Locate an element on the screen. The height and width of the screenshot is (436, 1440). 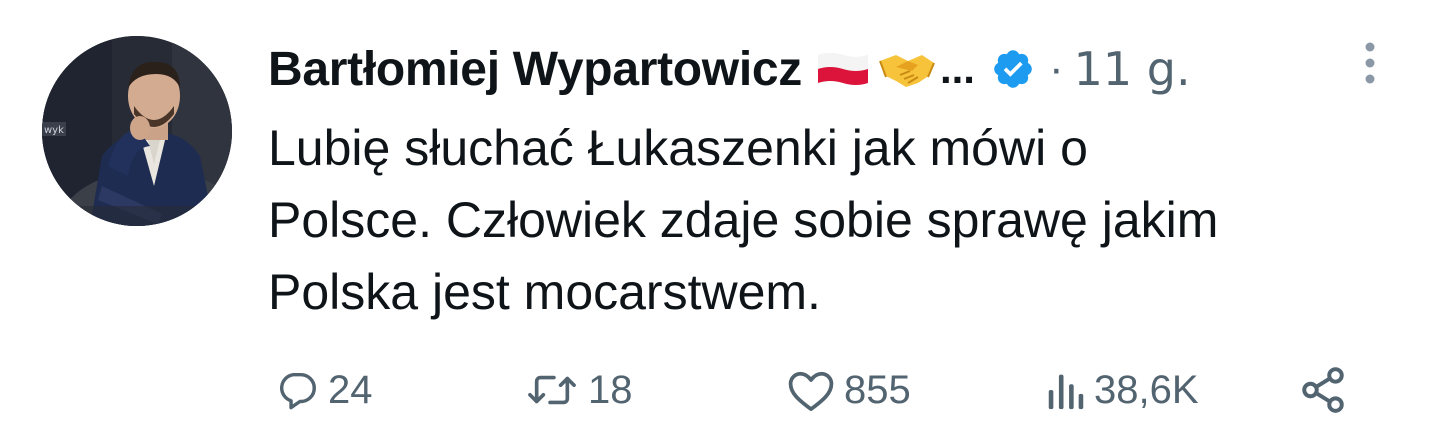
views-count: 38,6K is located at coordinates (1146, 389).